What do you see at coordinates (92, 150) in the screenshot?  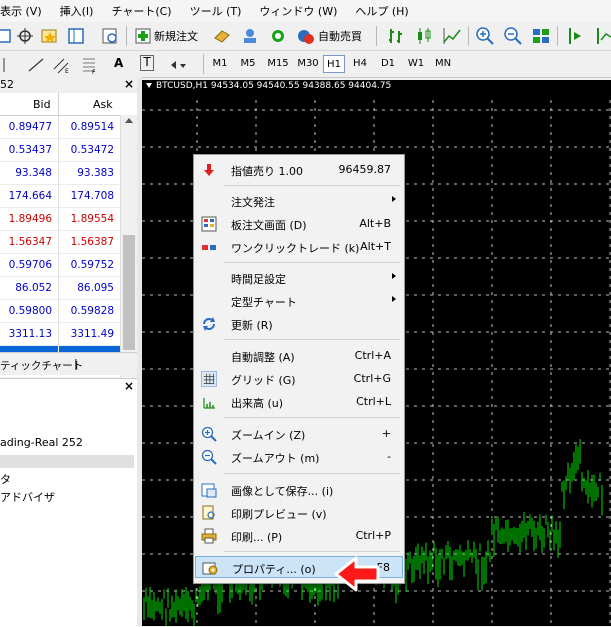 I see `ask-value: 0.53472` at bounding box center [92, 150].